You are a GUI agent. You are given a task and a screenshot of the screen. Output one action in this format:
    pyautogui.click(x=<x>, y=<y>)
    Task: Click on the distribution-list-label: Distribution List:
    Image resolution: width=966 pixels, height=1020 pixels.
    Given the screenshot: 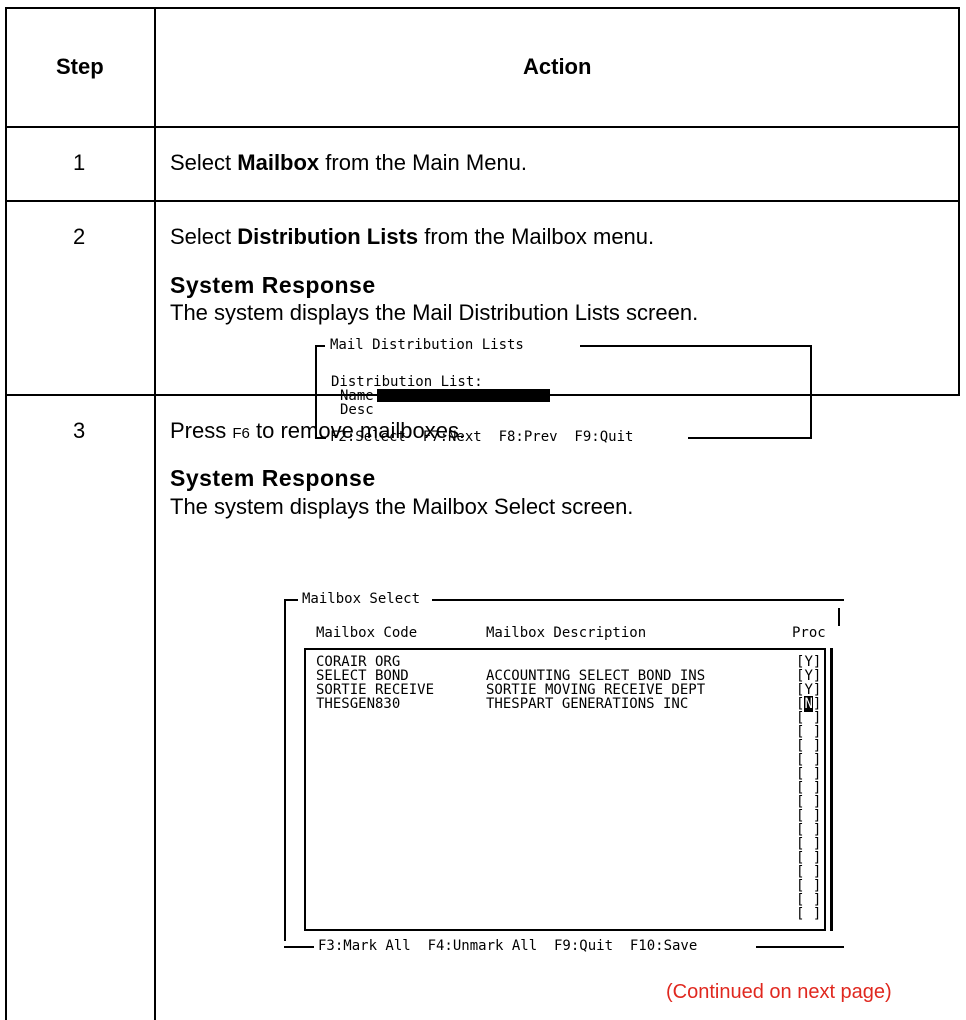 What is the action you would take?
    pyautogui.click(x=407, y=382)
    